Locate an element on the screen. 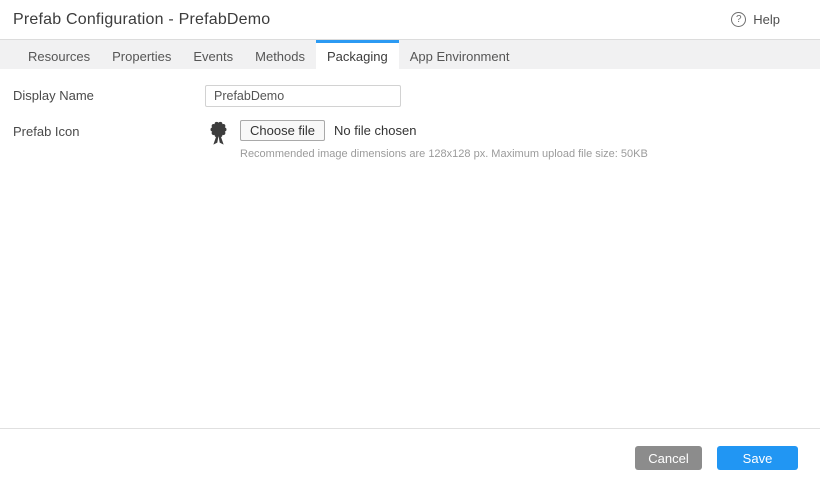 The width and height of the screenshot is (820, 485). help-question-icon: ? is located at coordinates (739, 19).